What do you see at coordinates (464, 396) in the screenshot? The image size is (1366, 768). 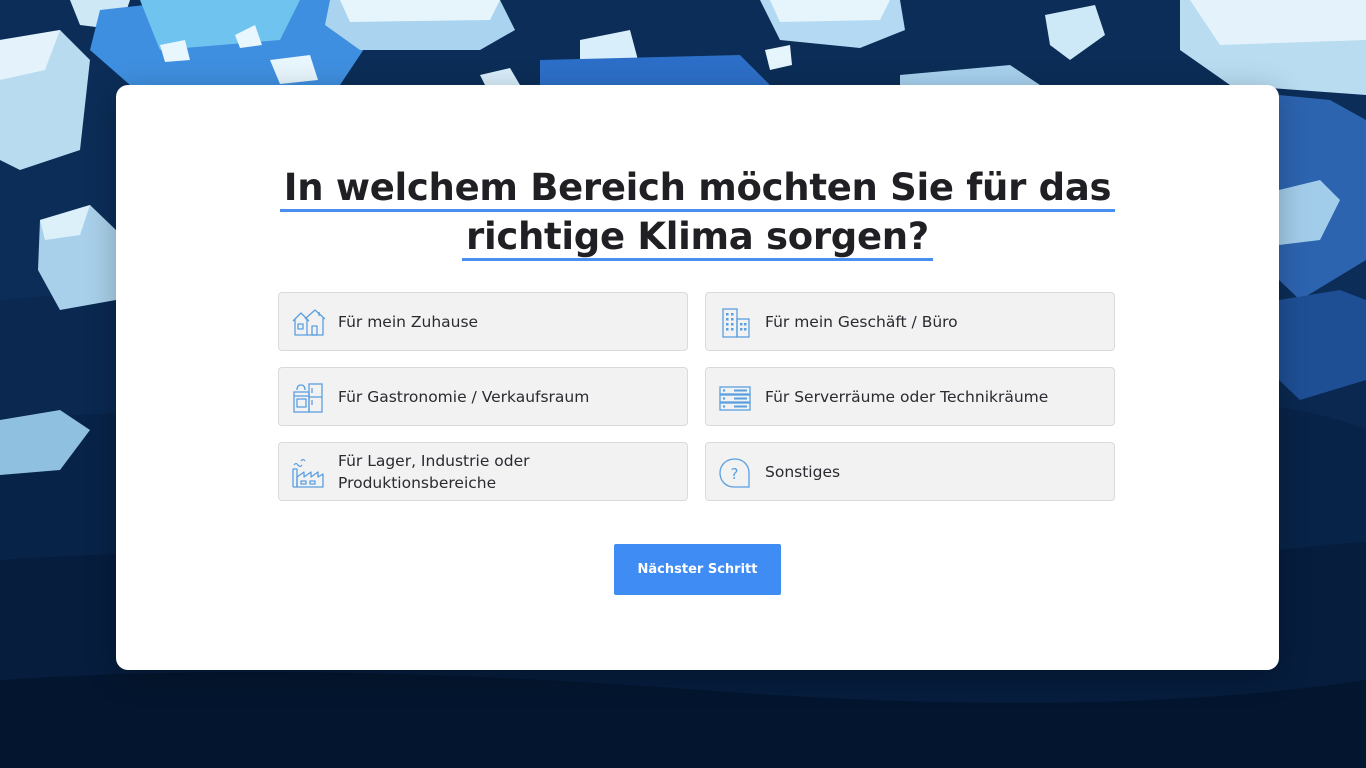 I see `option-gastronomy-label: Für Gastronomie / Verkaufsraum` at bounding box center [464, 396].